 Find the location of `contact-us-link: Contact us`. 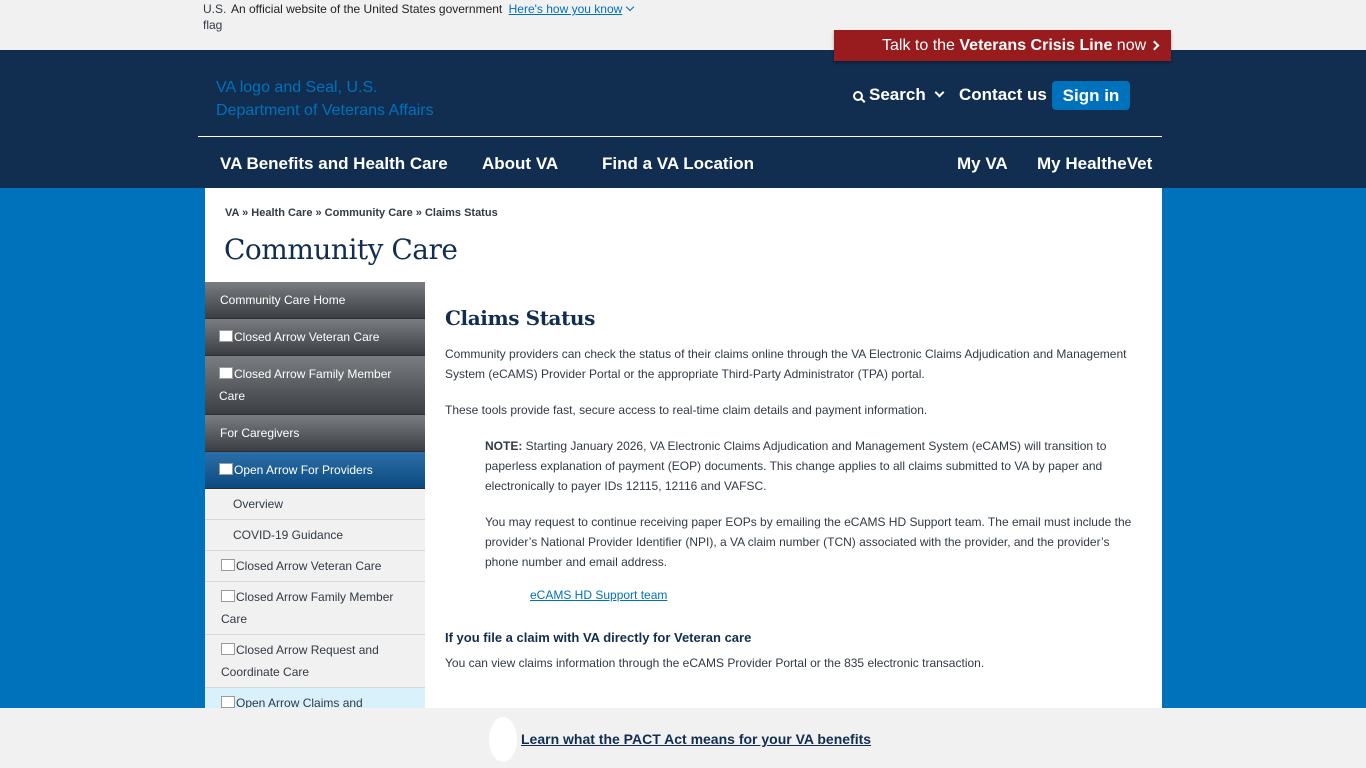

contact-us-link: Contact us is located at coordinates (1003, 95).